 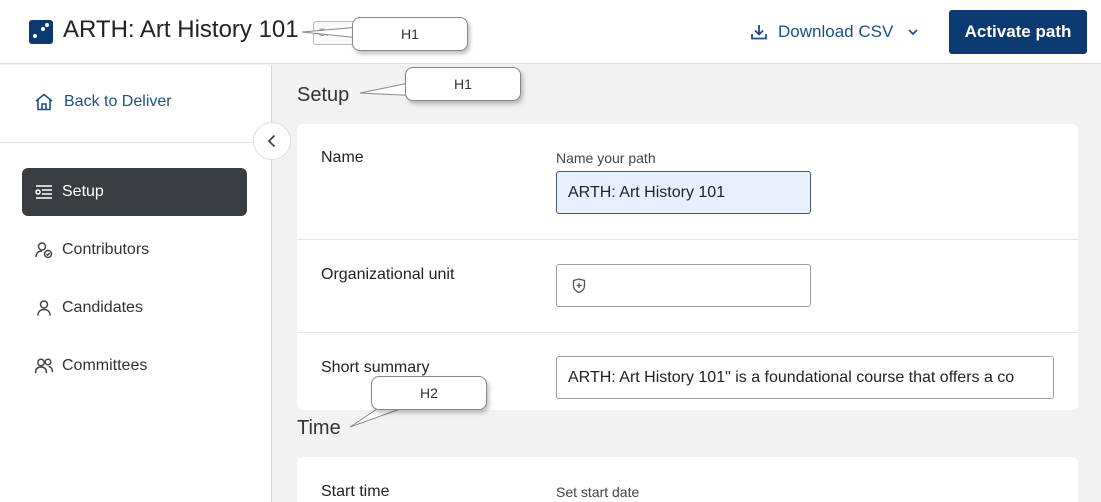 What do you see at coordinates (606, 158) in the screenshot?
I see `name-field-label: Name your path` at bounding box center [606, 158].